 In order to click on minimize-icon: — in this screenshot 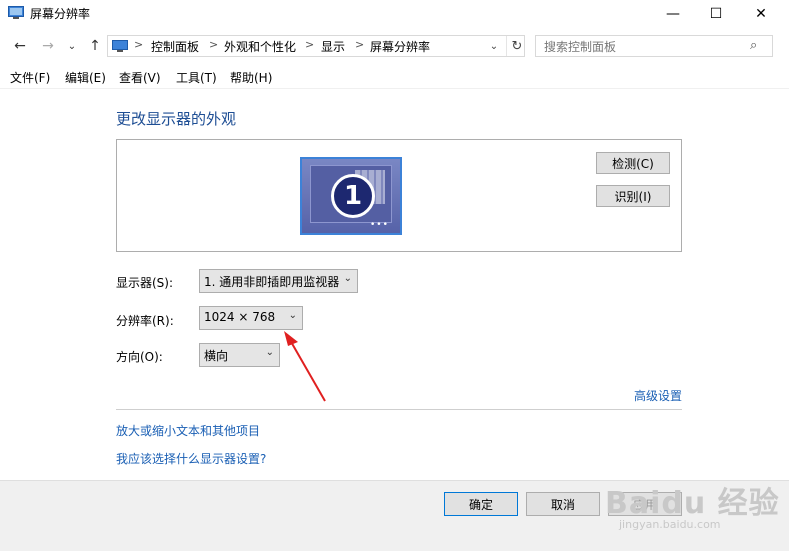, I will do `click(673, 14)`.